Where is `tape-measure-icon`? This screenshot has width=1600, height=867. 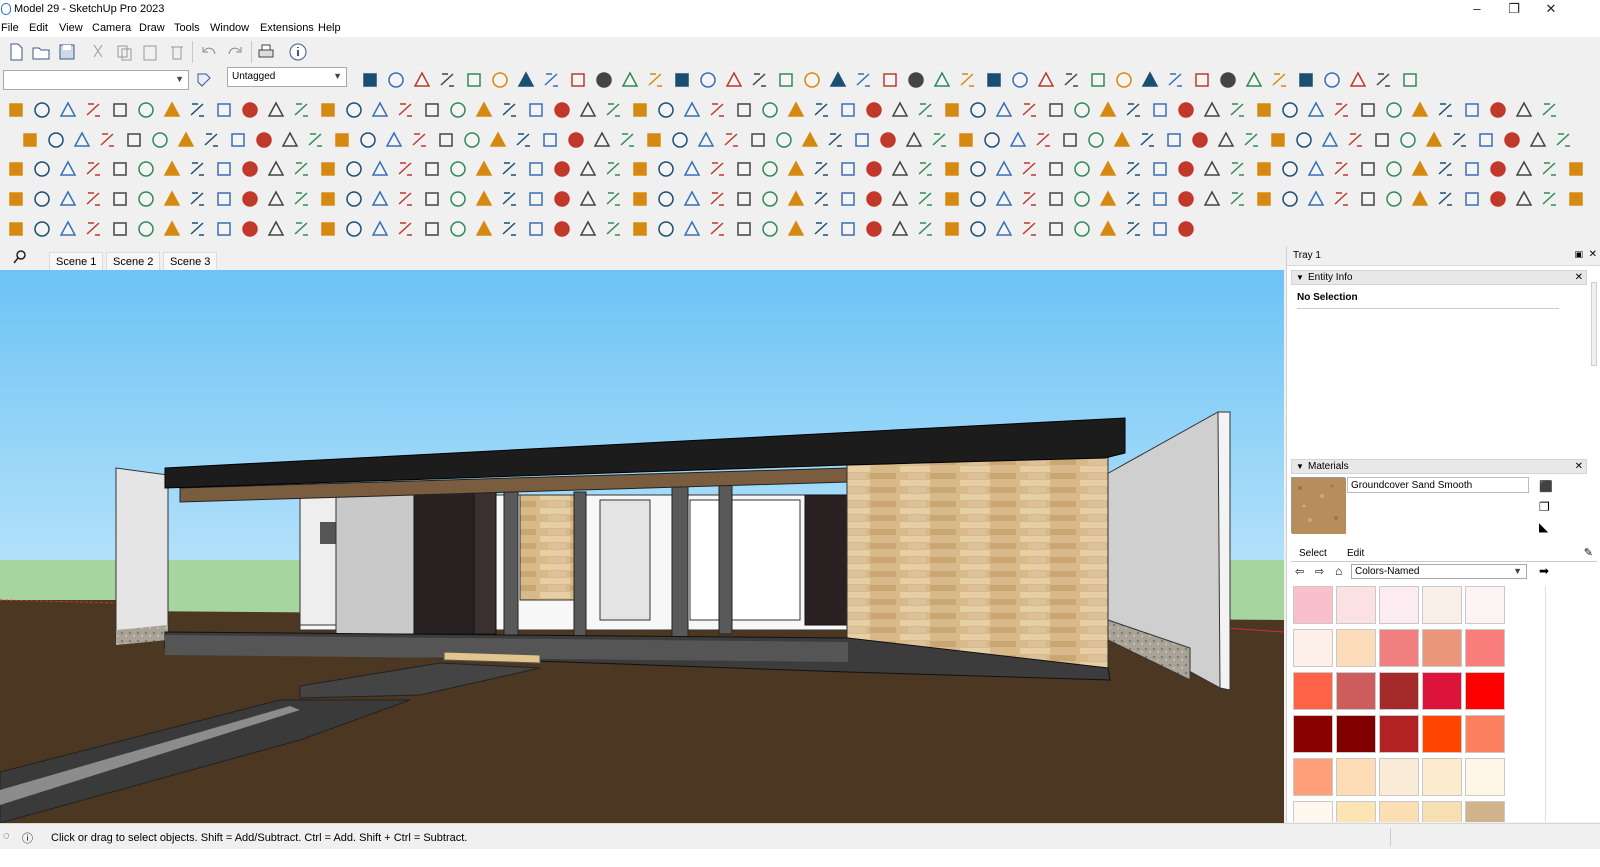 tape-measure-icon is located at coordinates (562, 169).